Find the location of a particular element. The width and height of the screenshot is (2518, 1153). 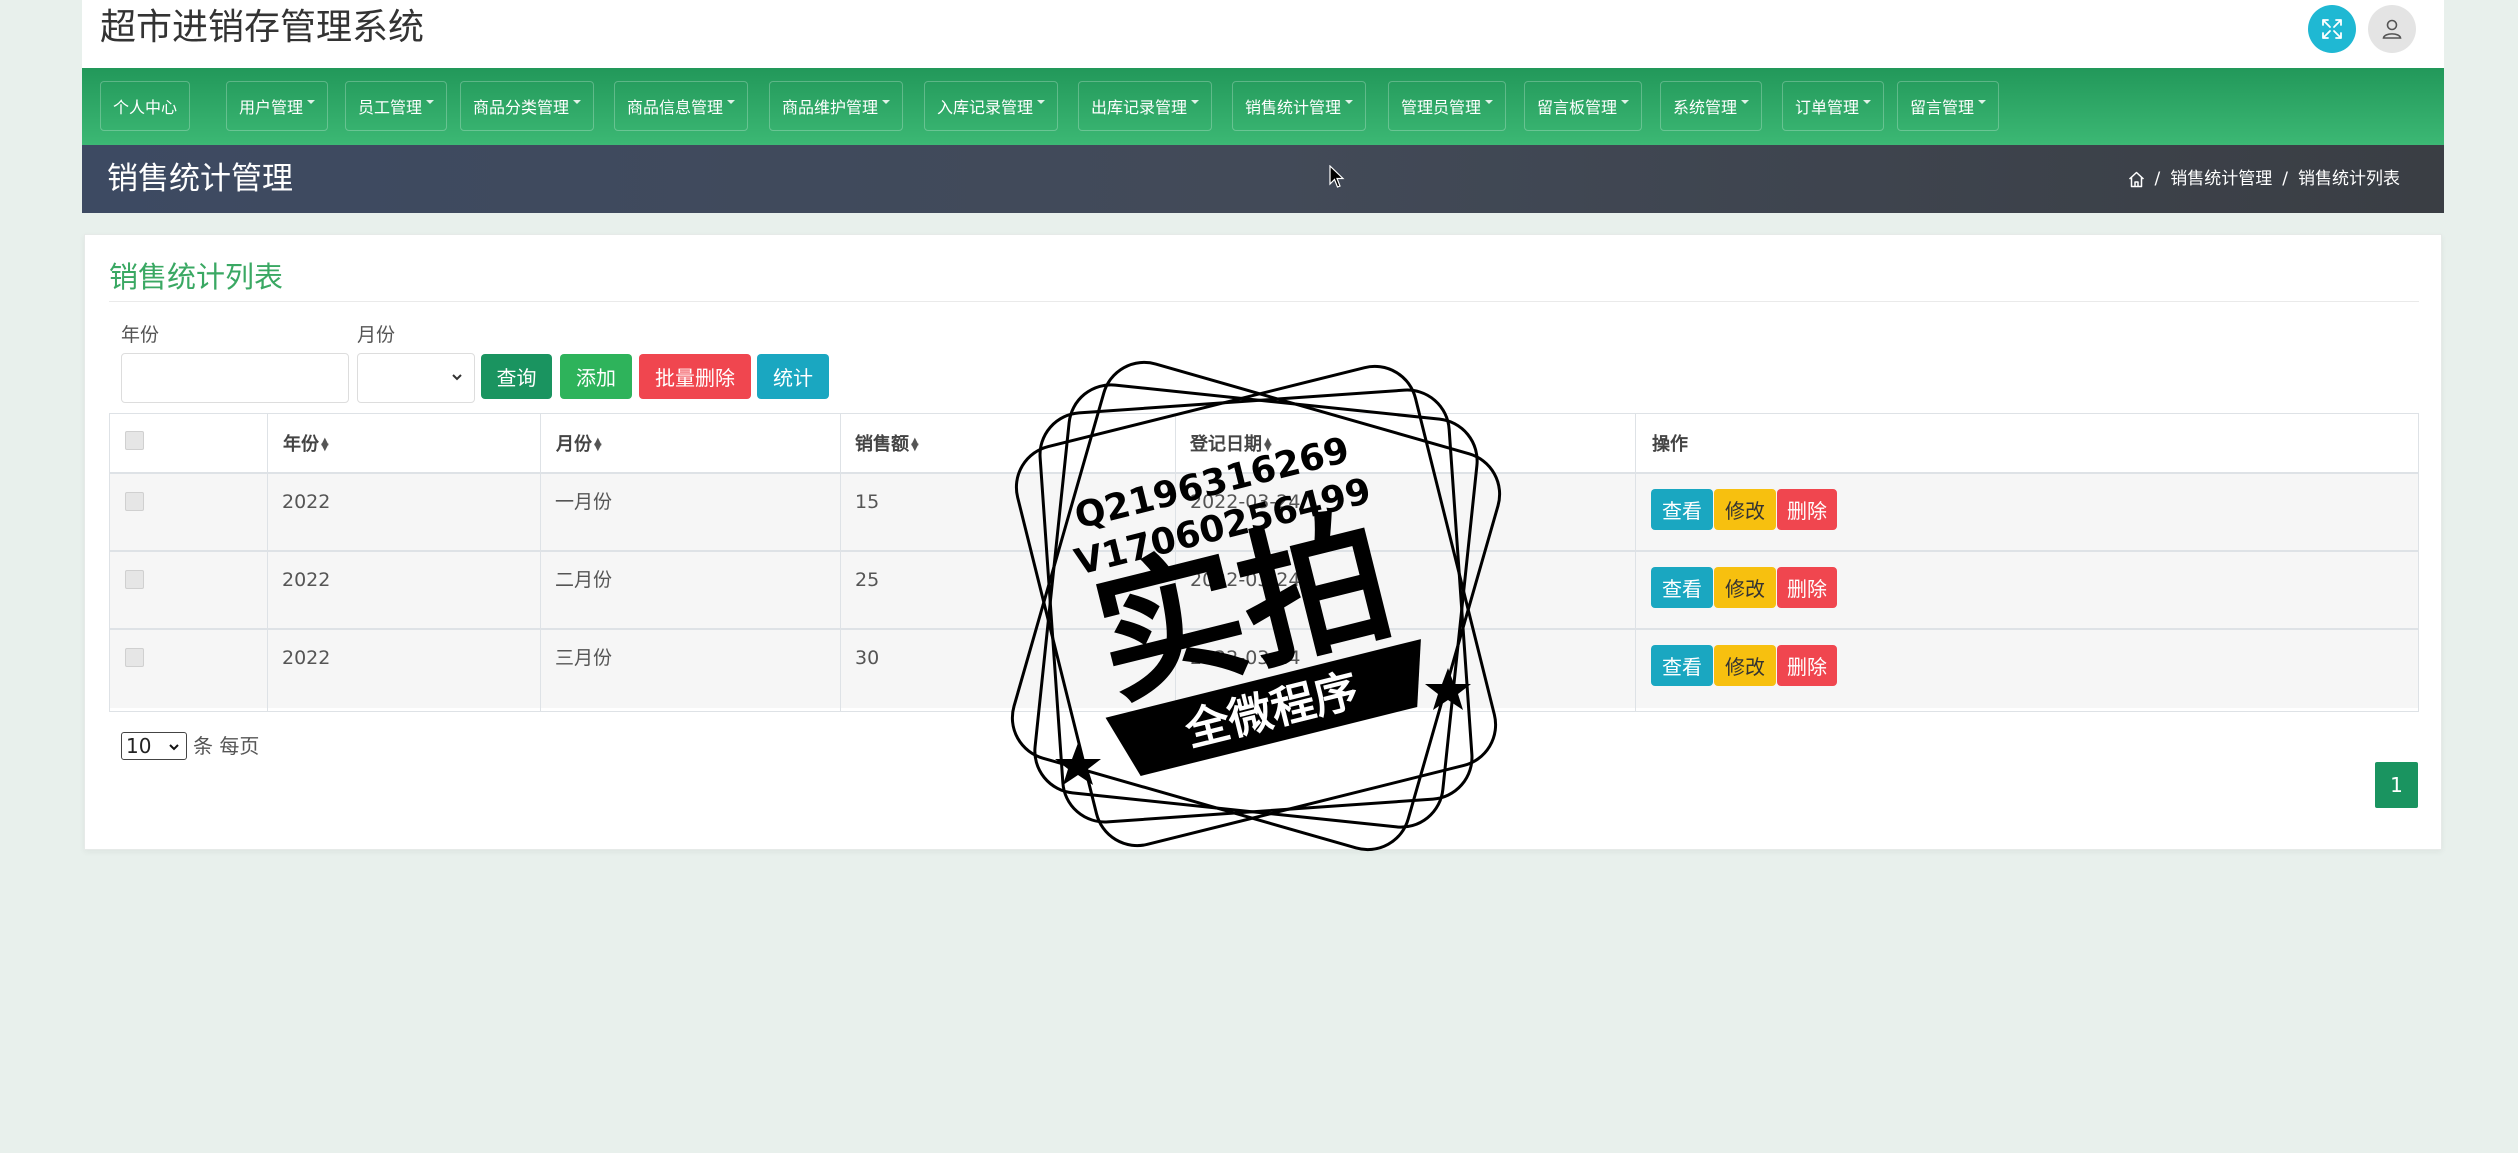

bulk-delete-button: 批量删除 is located at coordinates (695, 376).